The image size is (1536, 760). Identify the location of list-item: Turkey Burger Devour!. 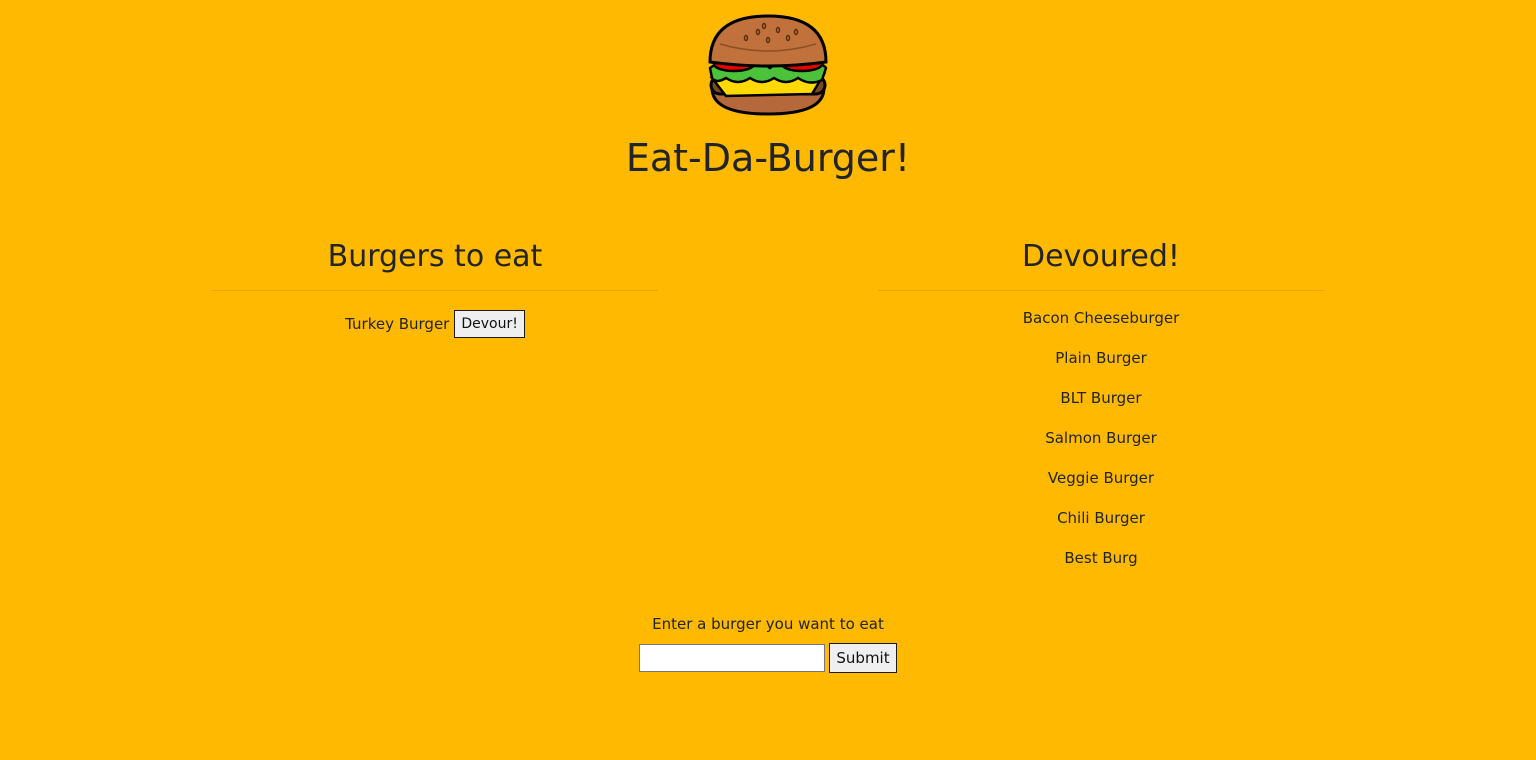
(435, 324).